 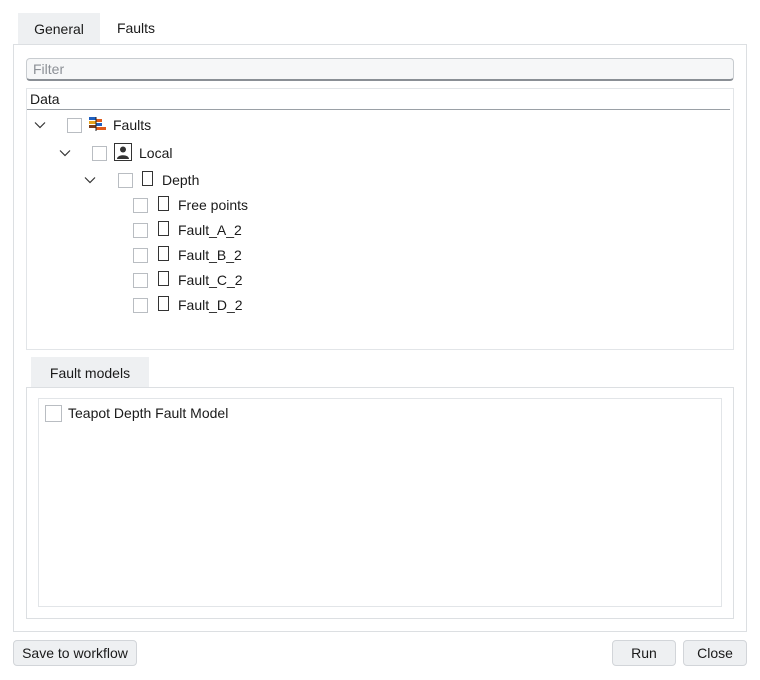 What do you see at coordinates (136, 28) in the screenshot?
I see `tab-faults: Faults` at bounding box center [136, 28].